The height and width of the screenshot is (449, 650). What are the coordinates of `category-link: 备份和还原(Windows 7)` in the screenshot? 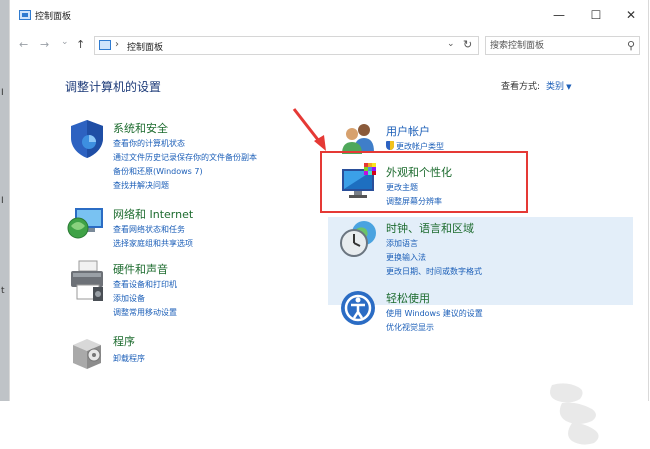 It's located at (158, 171).